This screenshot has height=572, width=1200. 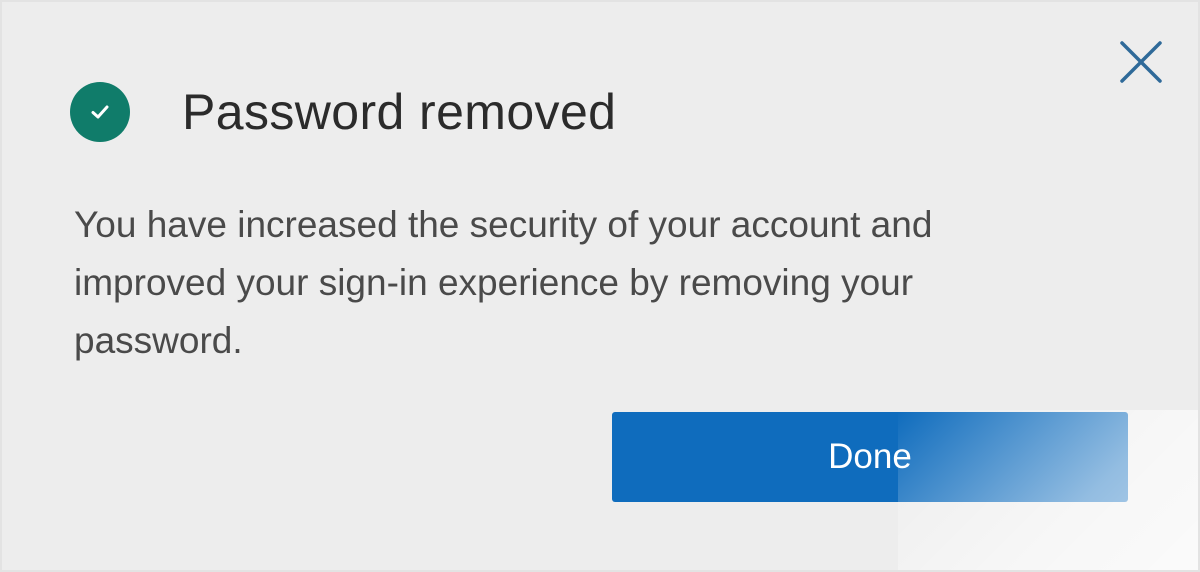 I want to click on close-icon, so click(x=1141, y=62).